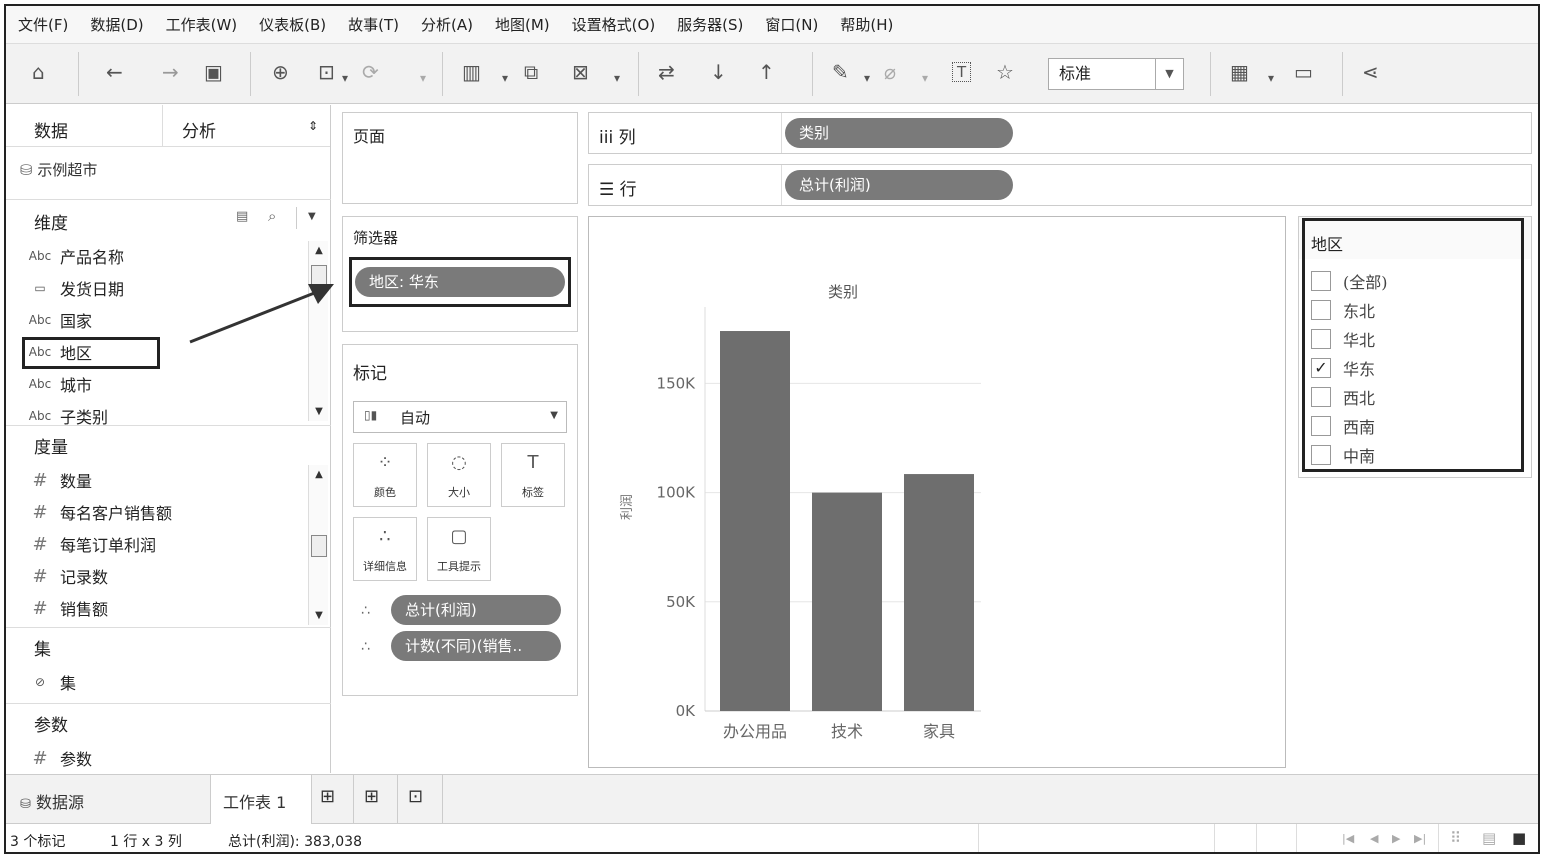  I want to click on search-icon: ⌕, so click(272, 216).